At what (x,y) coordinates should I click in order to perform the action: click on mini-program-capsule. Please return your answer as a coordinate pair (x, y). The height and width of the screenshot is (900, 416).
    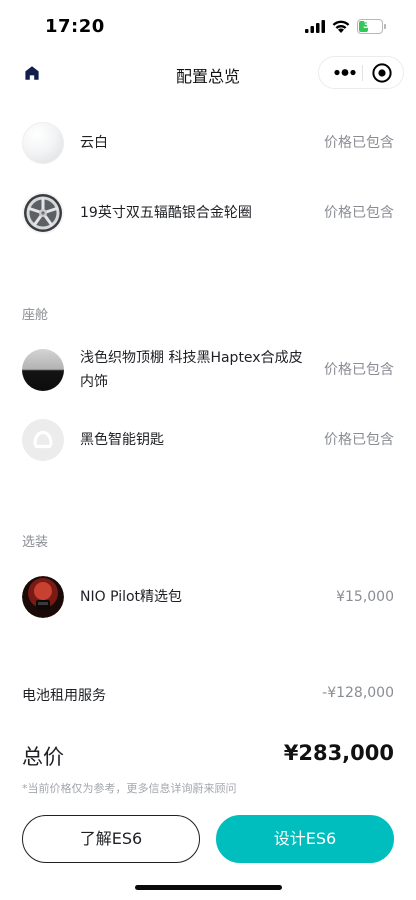
    Looking at the image, I should click on (361, 72).